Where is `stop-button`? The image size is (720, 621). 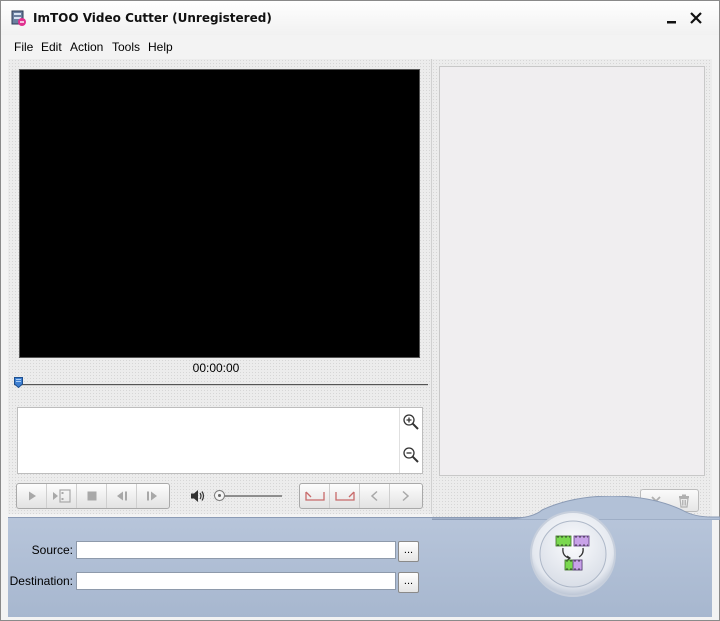
stop-button is located at coordinates (92, 496).